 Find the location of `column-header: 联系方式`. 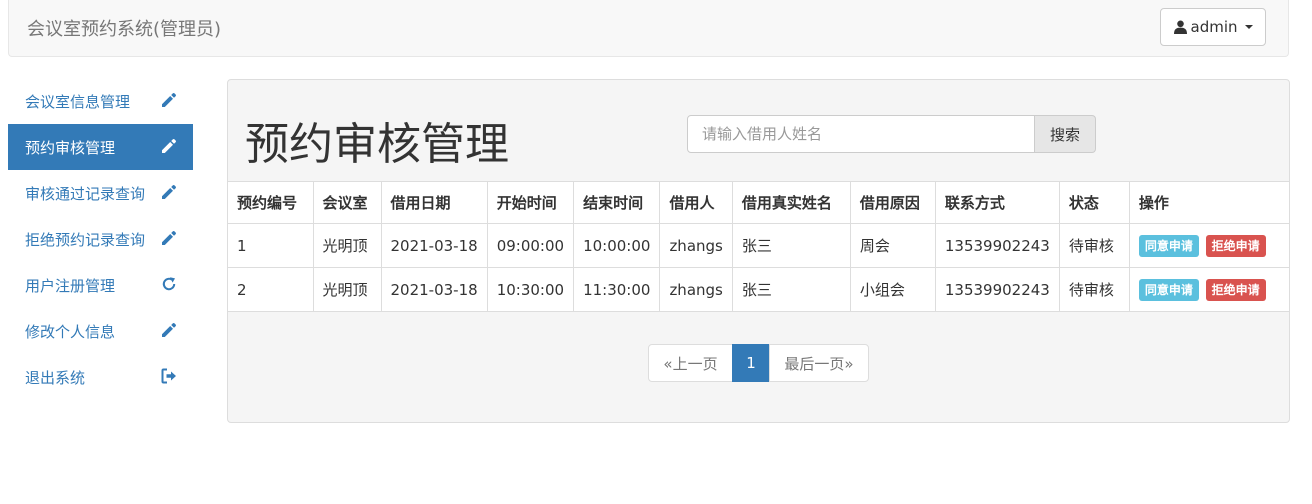

column-header: 联系方式 is located at coordinates (997, 202).